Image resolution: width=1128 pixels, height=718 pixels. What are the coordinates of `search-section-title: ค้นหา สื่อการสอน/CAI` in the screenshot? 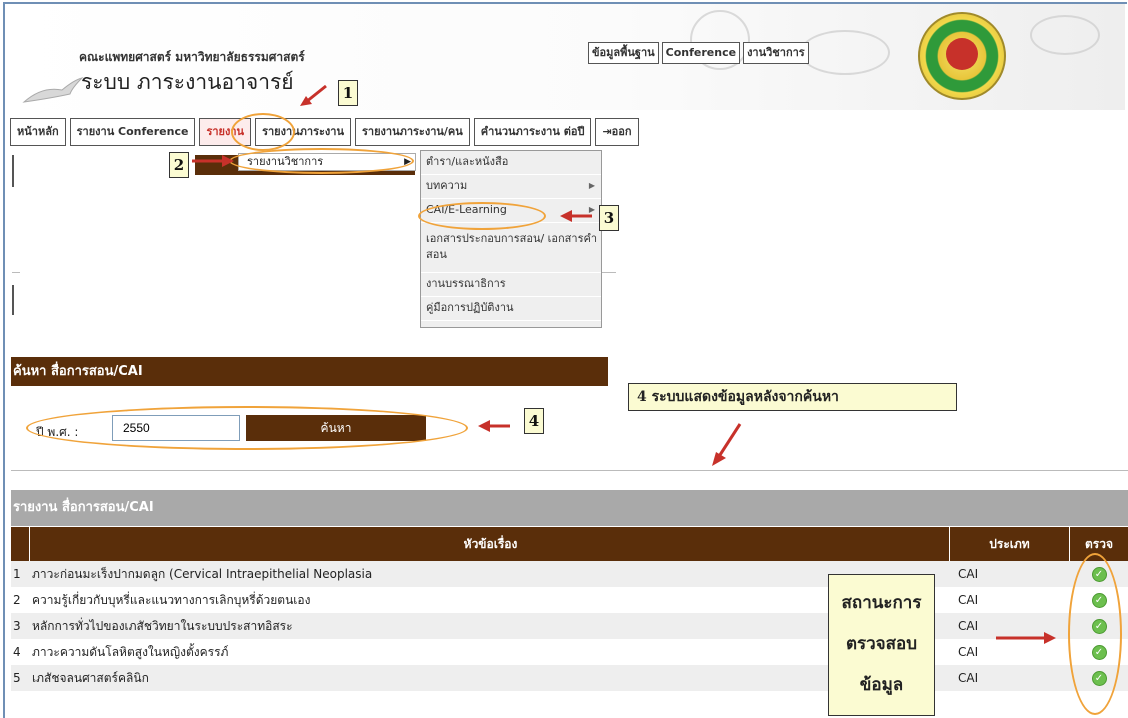 It's located at (309, 371).